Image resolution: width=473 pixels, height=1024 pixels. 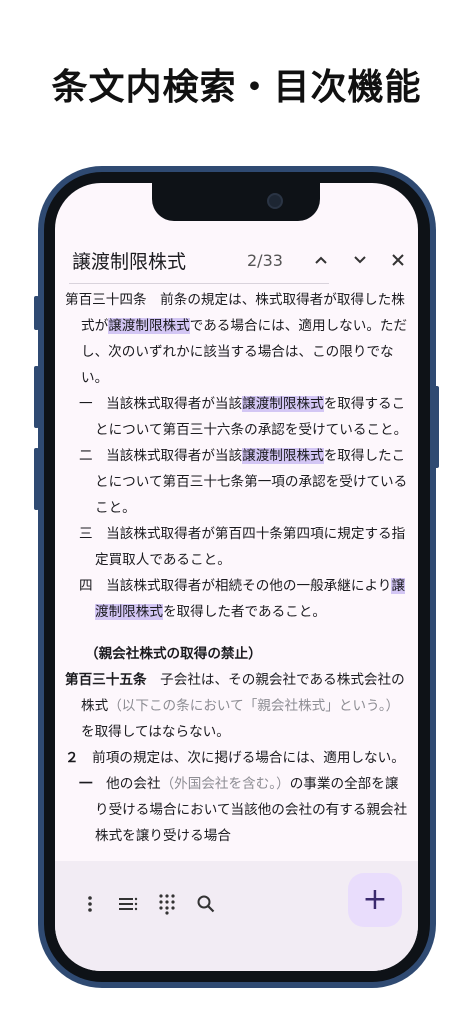 I want to click on bottom-app-bar: +, so click(x=236, y=916).